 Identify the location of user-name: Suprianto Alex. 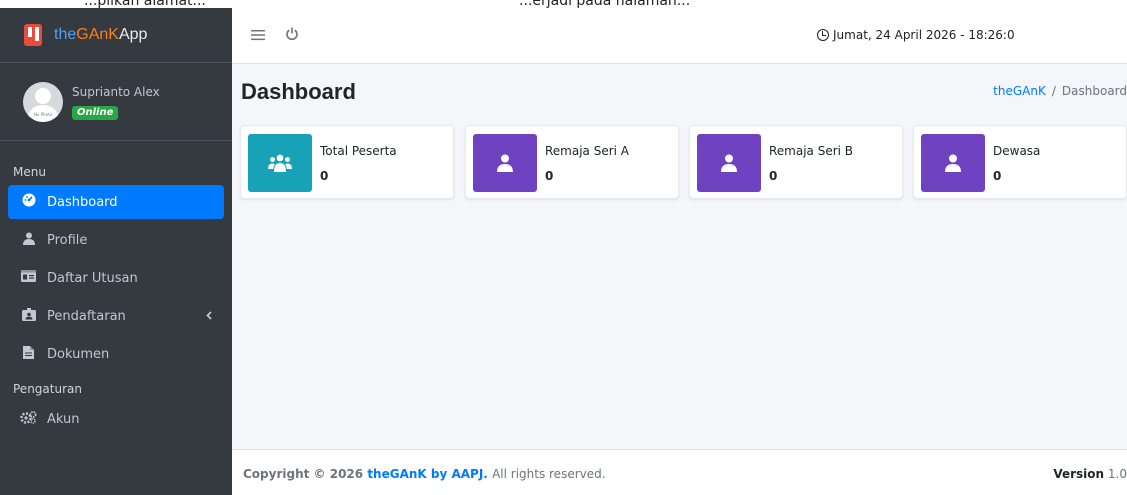
(116, 92).